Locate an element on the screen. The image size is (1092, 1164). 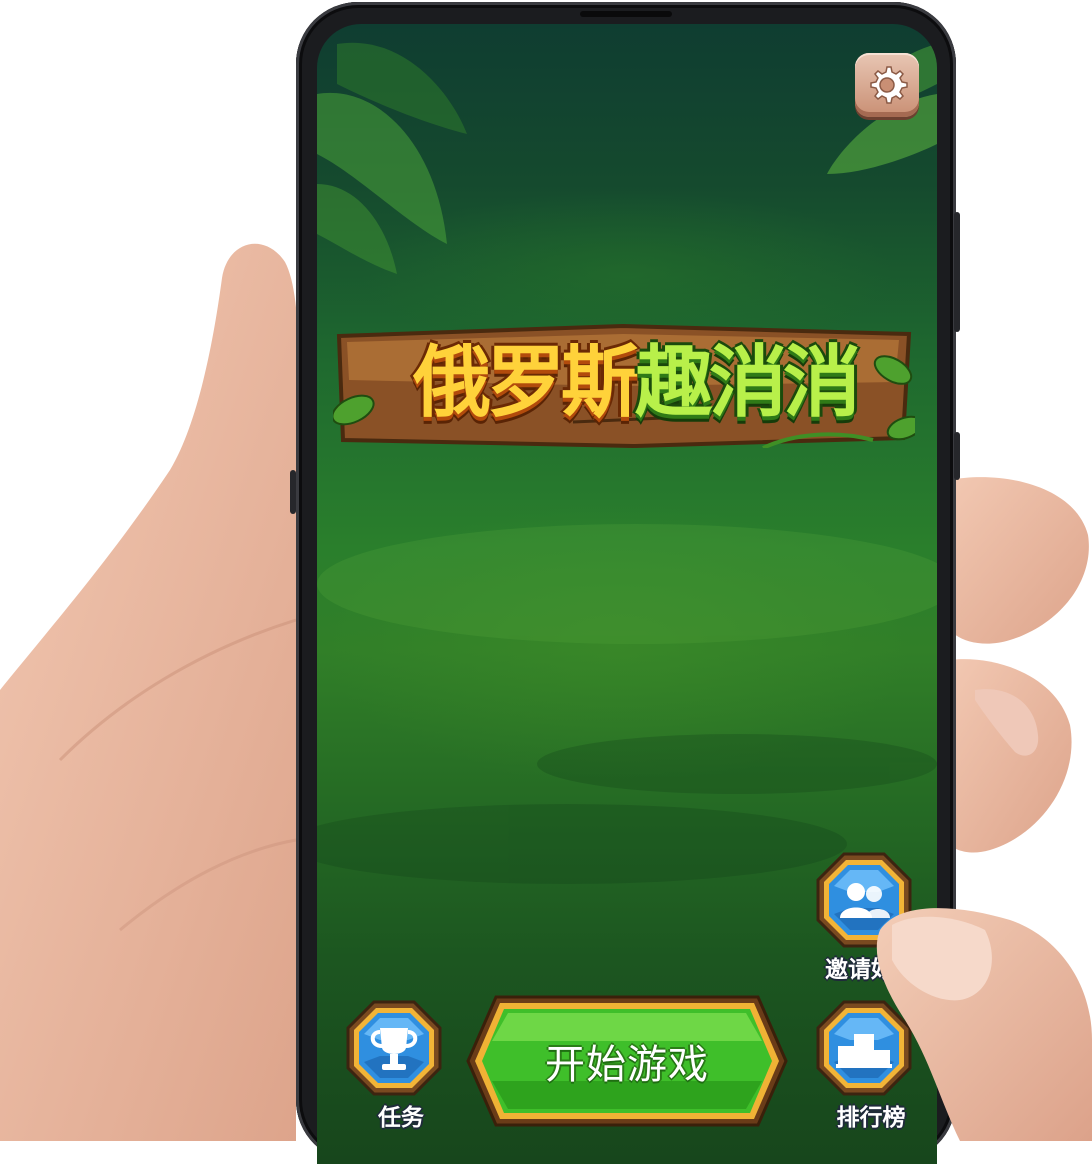
tasks-button: 任务 is located at coordinates (394, 1065).